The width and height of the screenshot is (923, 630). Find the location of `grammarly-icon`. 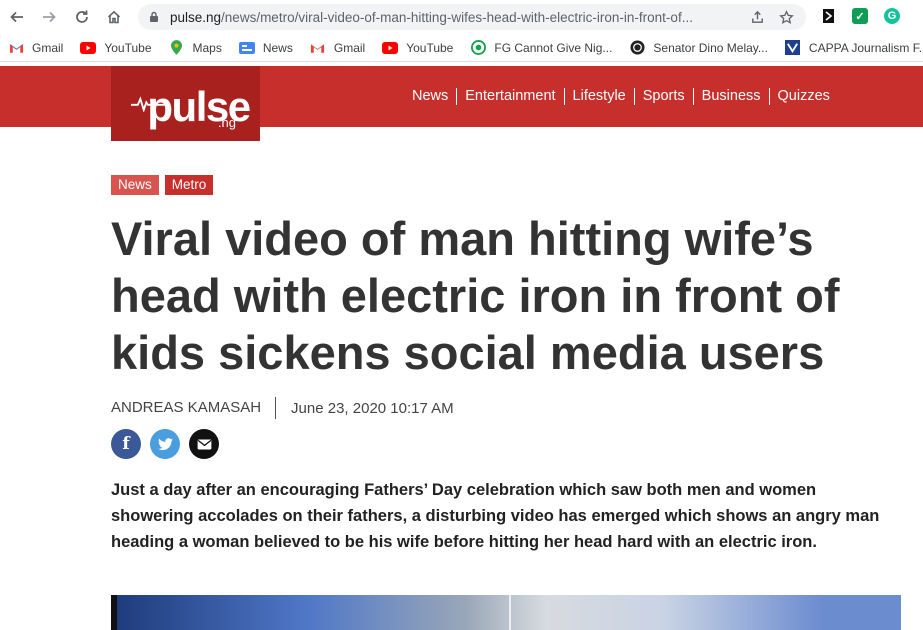

grammarly-icon is located at coordinates (478, 48).